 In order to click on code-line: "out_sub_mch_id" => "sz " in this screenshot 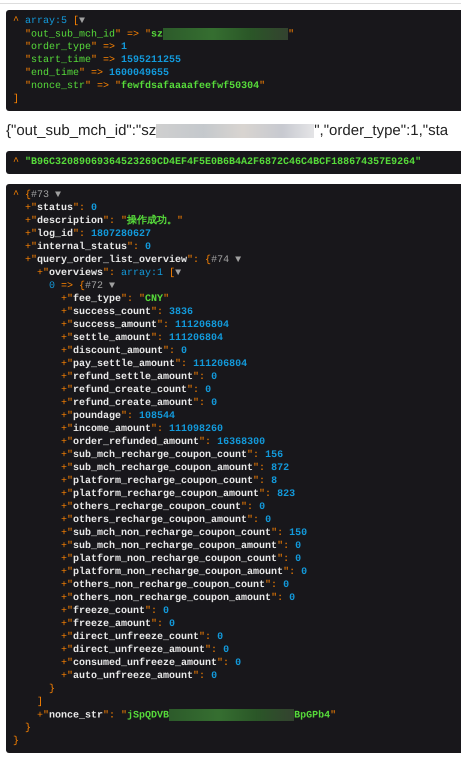, I will do `click(159, 34)`.